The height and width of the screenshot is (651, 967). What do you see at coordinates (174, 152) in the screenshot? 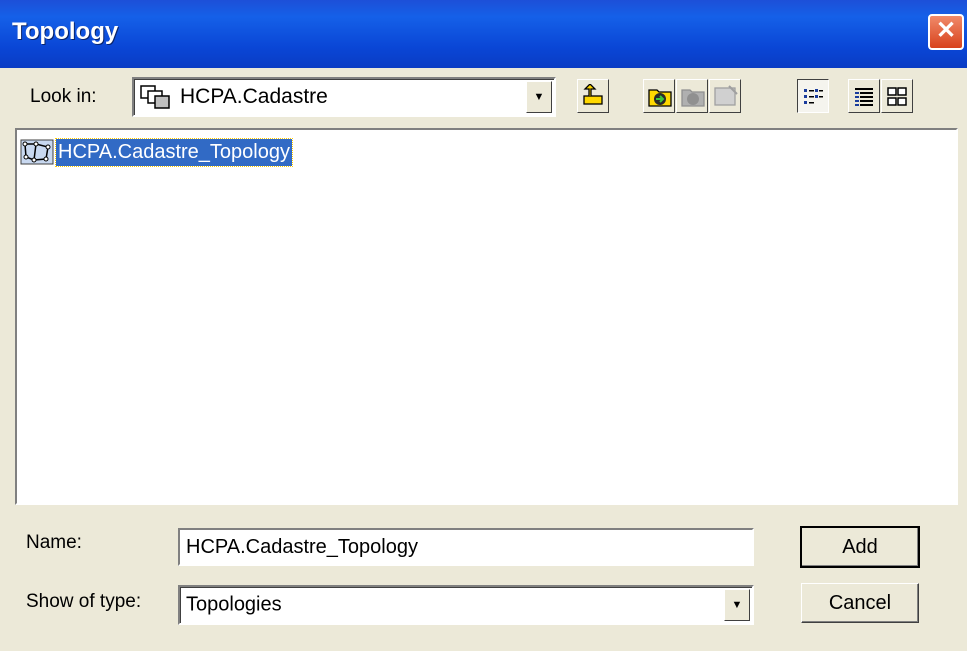
I see `list-item-label: HCPA.Cadastre_Topology` at bounding box center [174, 152].